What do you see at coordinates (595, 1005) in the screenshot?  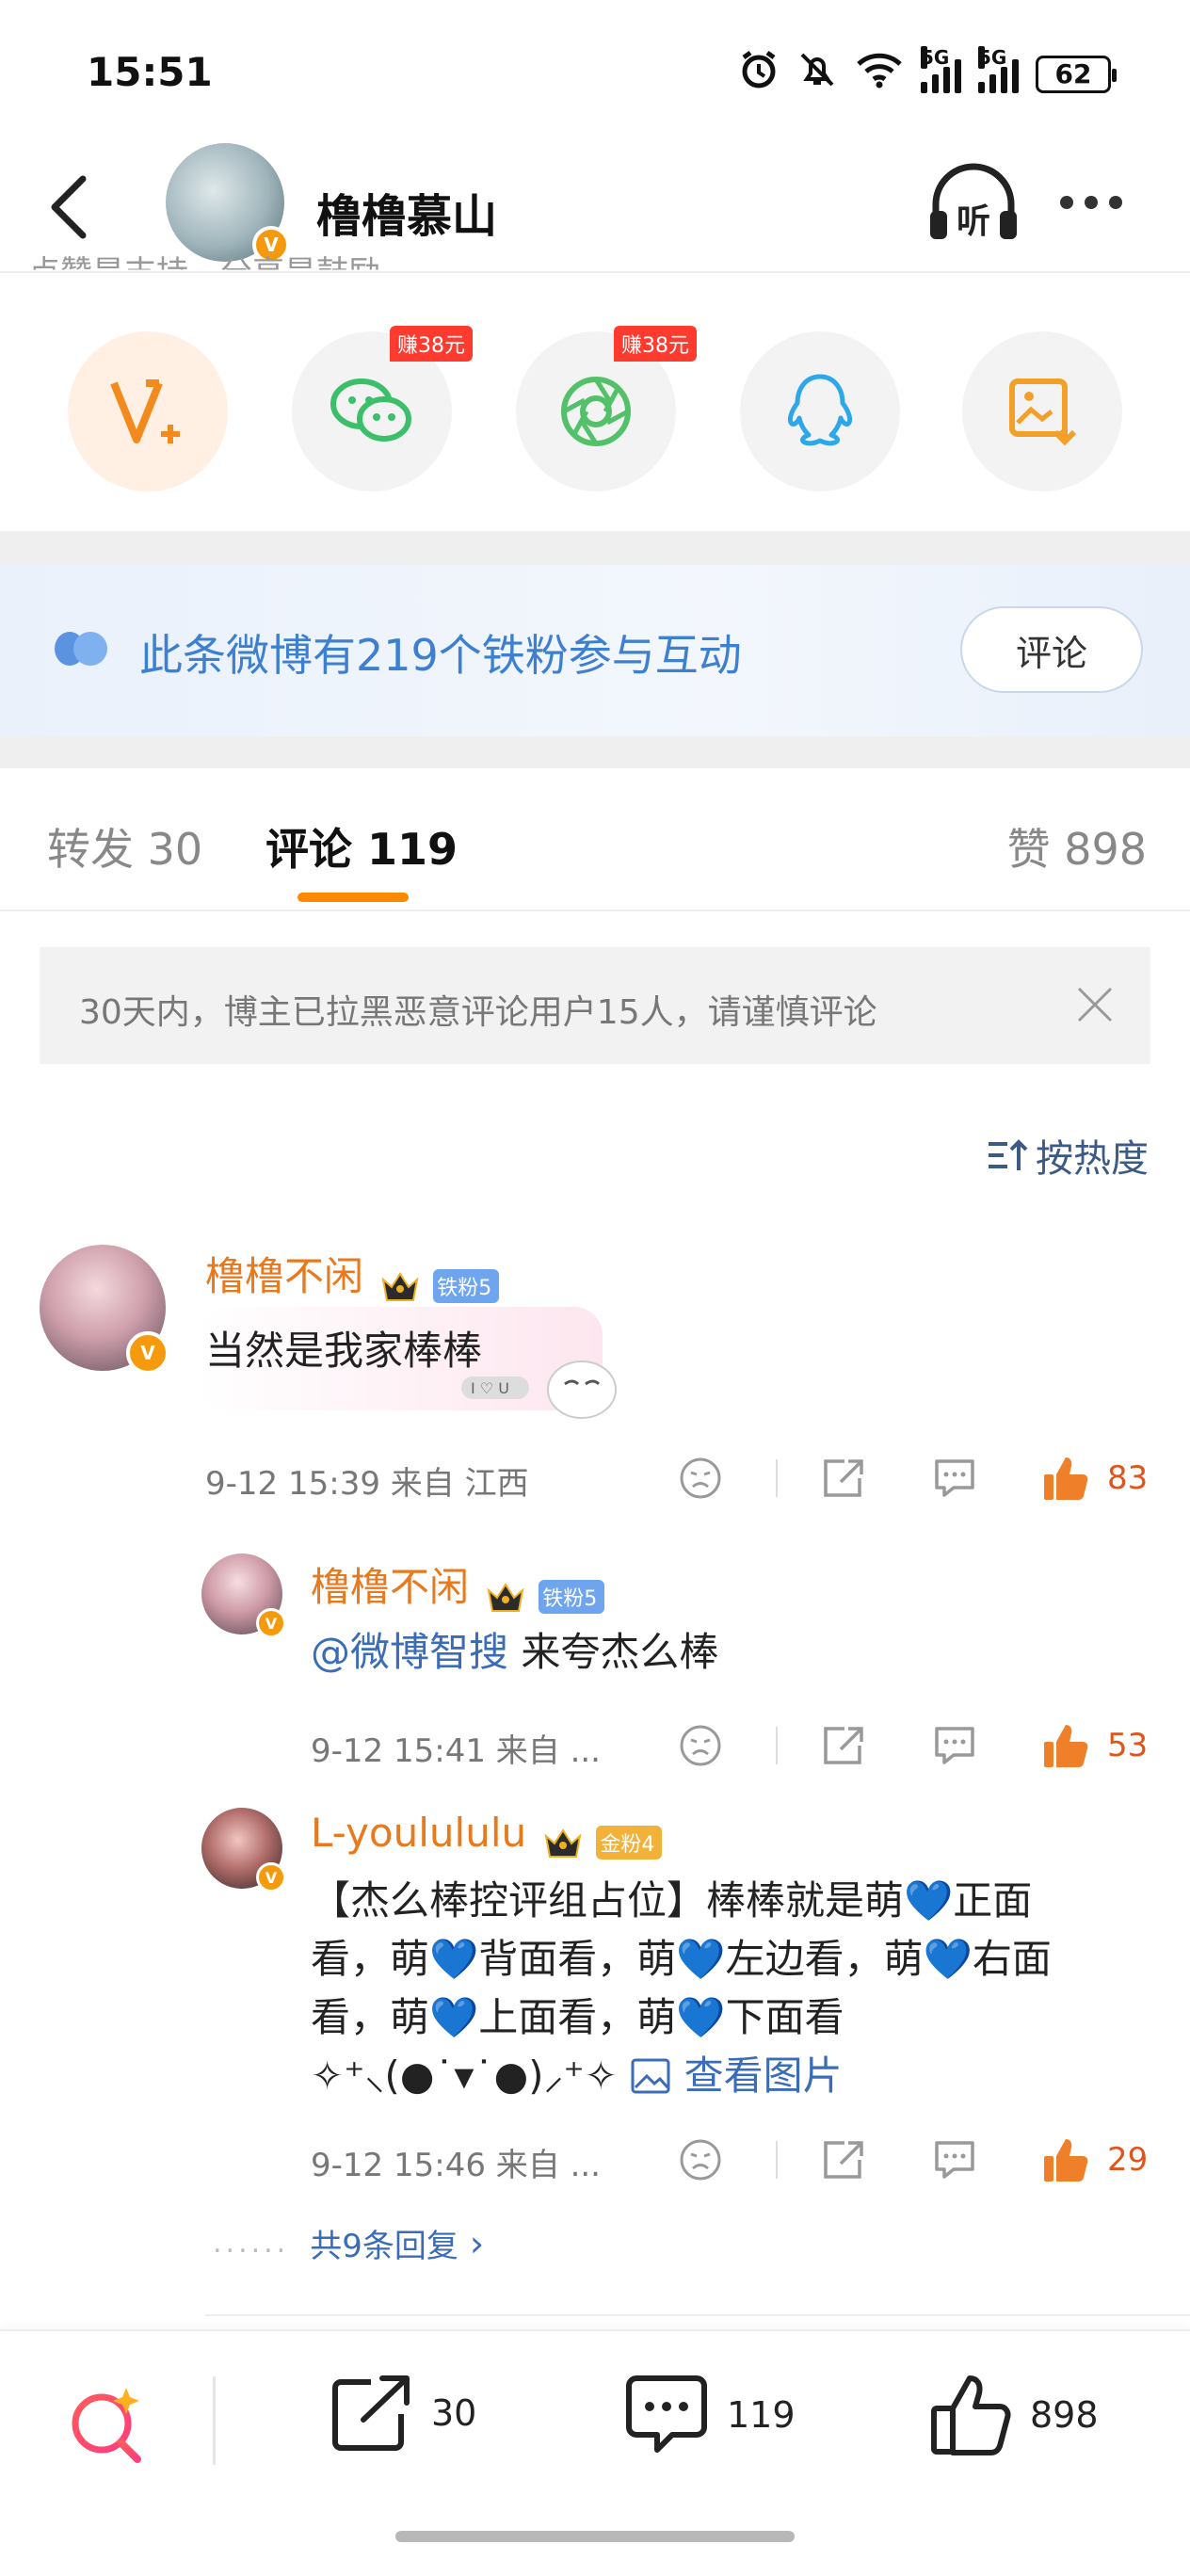 I see `blacklist-notice: 30天内，博主已拉黑恶意评论用户15人，请谨慎评论` at bounding box center [595, 1005].